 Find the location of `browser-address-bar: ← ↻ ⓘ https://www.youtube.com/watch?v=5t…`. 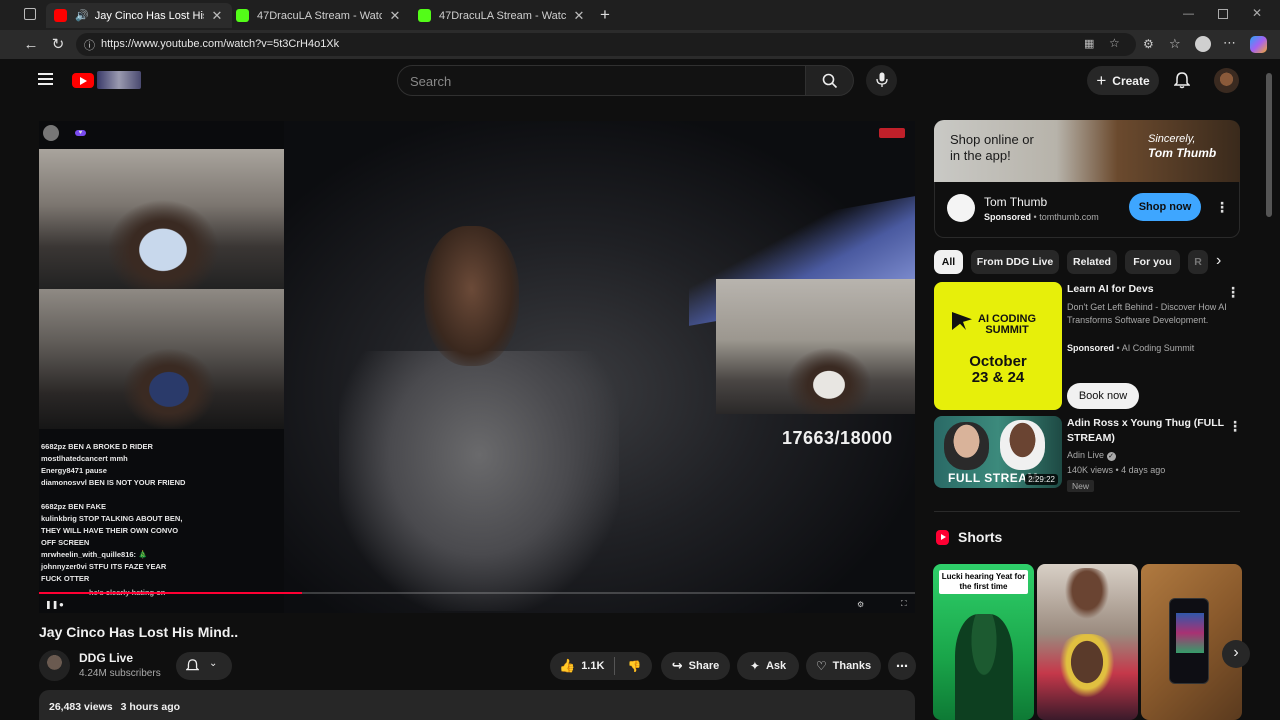

browser-address-bar: ← ↻ ⓘ https://www.youtube.com/watch?v=5t… is located at coordinates (640, 44).